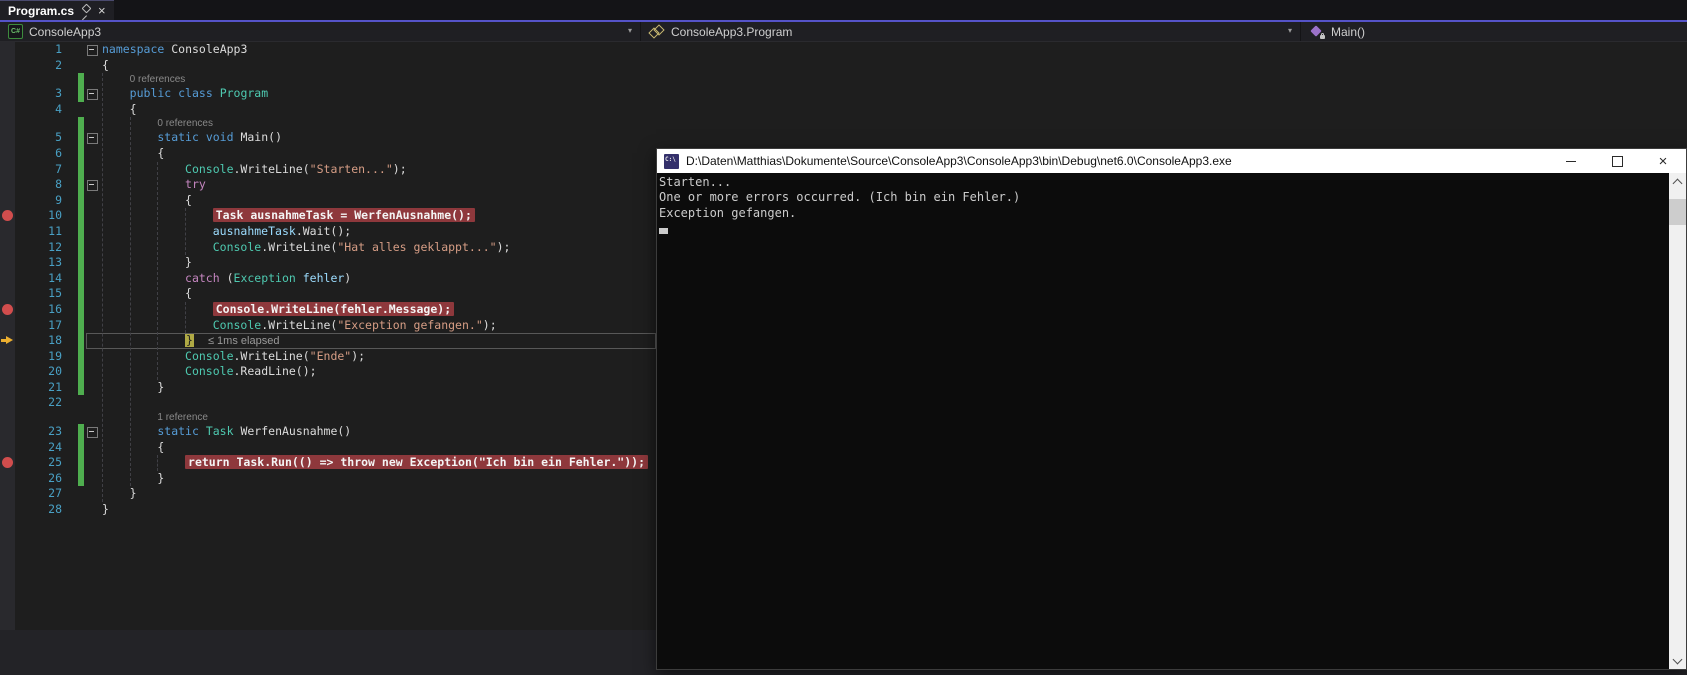 This screenshot has height=675, width=1687. What do you see at coordinates (1663, 161) in the screenshot?
I see `close-button: ×` at bounding box center [1663, 161].